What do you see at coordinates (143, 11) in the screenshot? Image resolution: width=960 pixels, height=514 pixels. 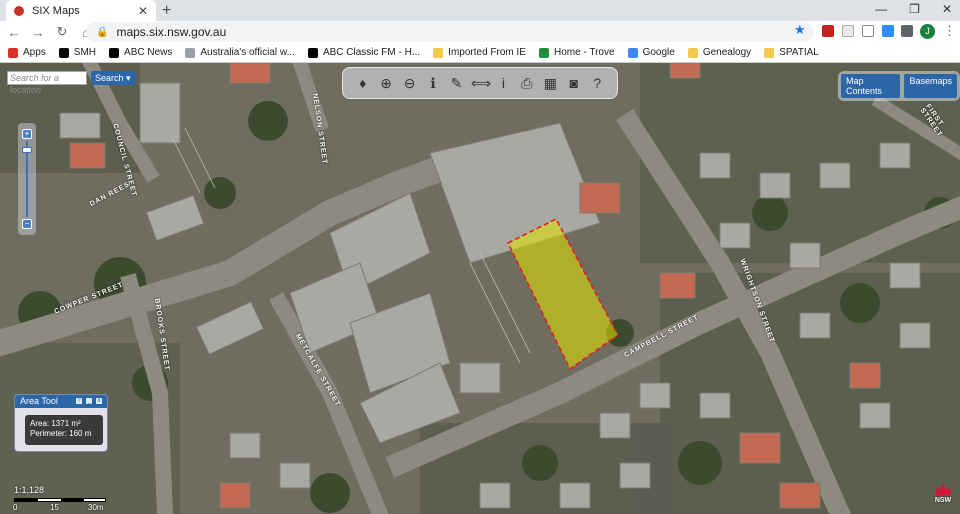 I see `close-tab-icon: ✕` at bounding box center [143, 11].